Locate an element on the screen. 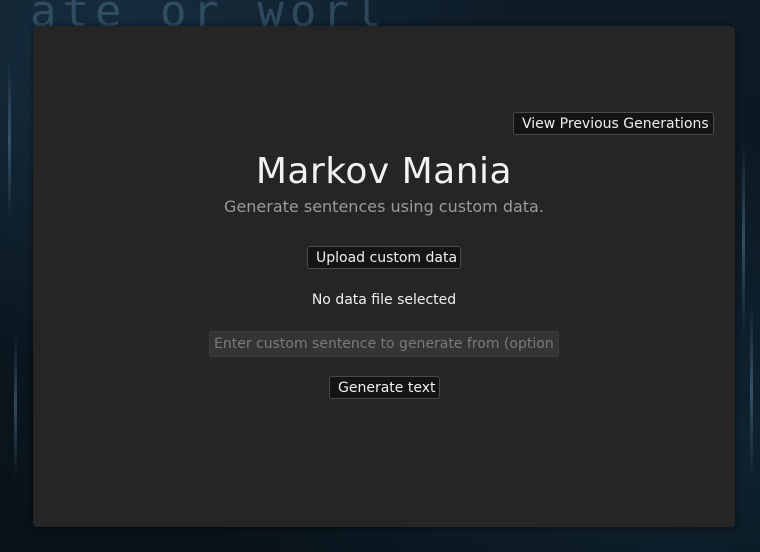  page-title: Markov Mania is located at coordinates (384, 171).